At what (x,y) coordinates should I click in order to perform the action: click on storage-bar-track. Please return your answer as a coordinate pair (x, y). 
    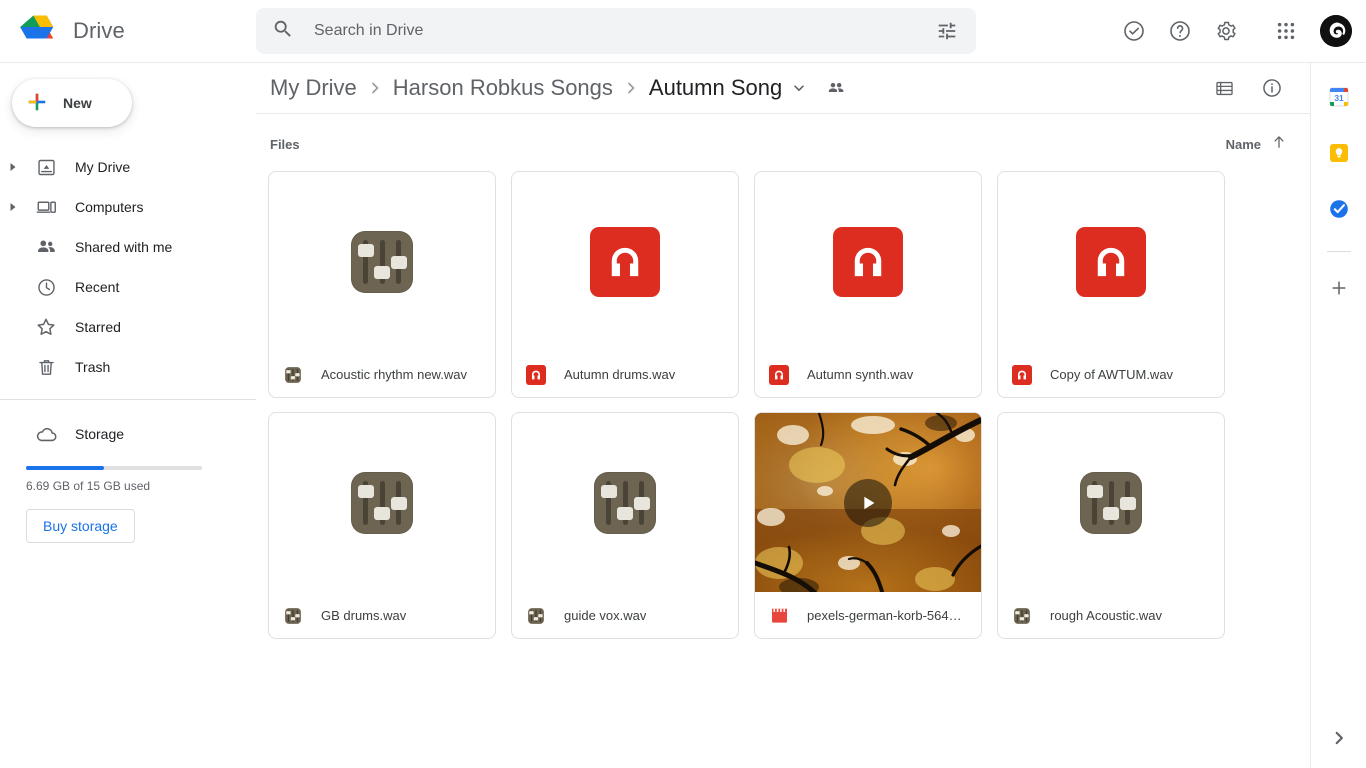
    Looking at the image, I should click on (114, 468).